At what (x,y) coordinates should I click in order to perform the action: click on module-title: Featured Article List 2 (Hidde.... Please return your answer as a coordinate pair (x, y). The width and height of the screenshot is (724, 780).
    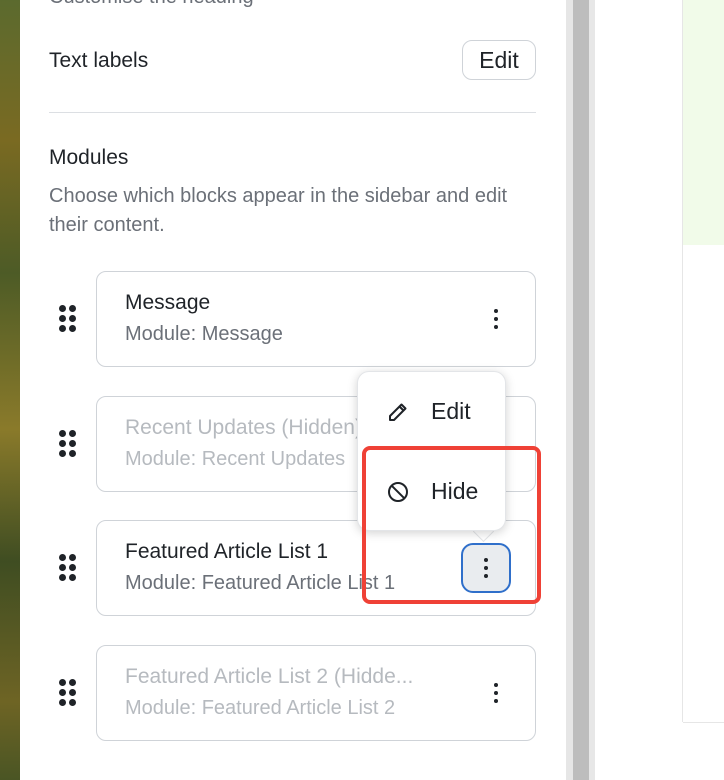
    Looking at the image, I should click on (269, 676).